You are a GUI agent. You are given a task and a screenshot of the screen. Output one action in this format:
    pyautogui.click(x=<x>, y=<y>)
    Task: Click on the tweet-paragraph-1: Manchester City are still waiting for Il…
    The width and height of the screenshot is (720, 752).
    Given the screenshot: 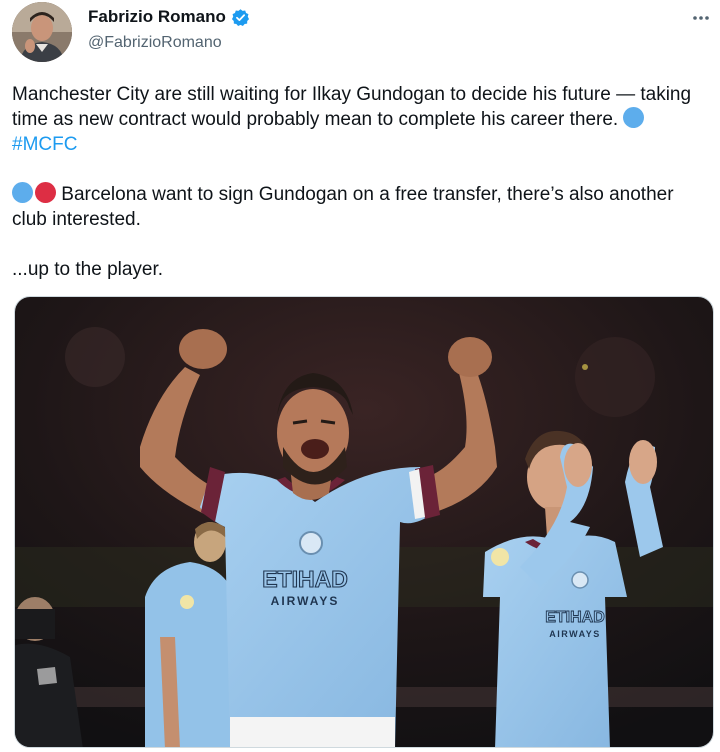 What is the action you would take?
    pyautogui.click(x=360, y=119)
    